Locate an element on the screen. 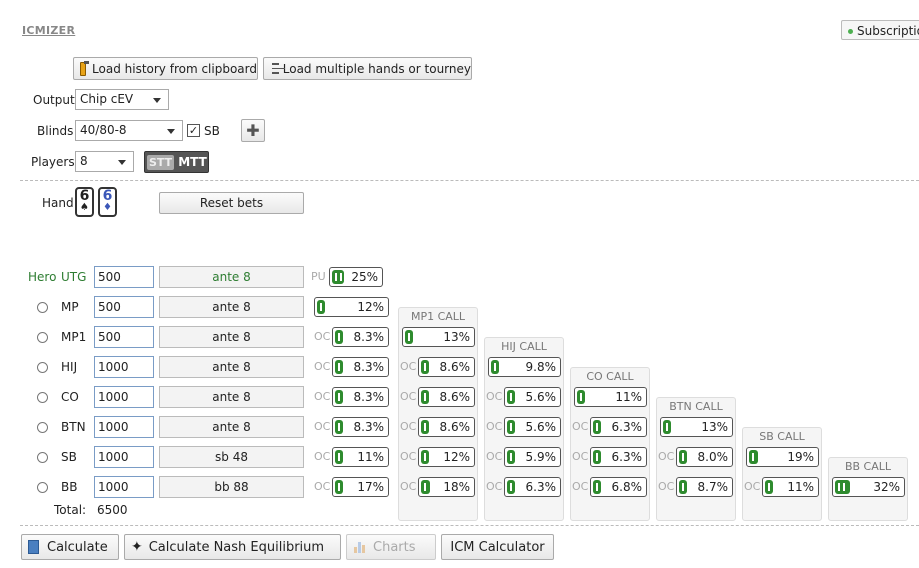  players-select: 8 is located at coordinates (104, 161).